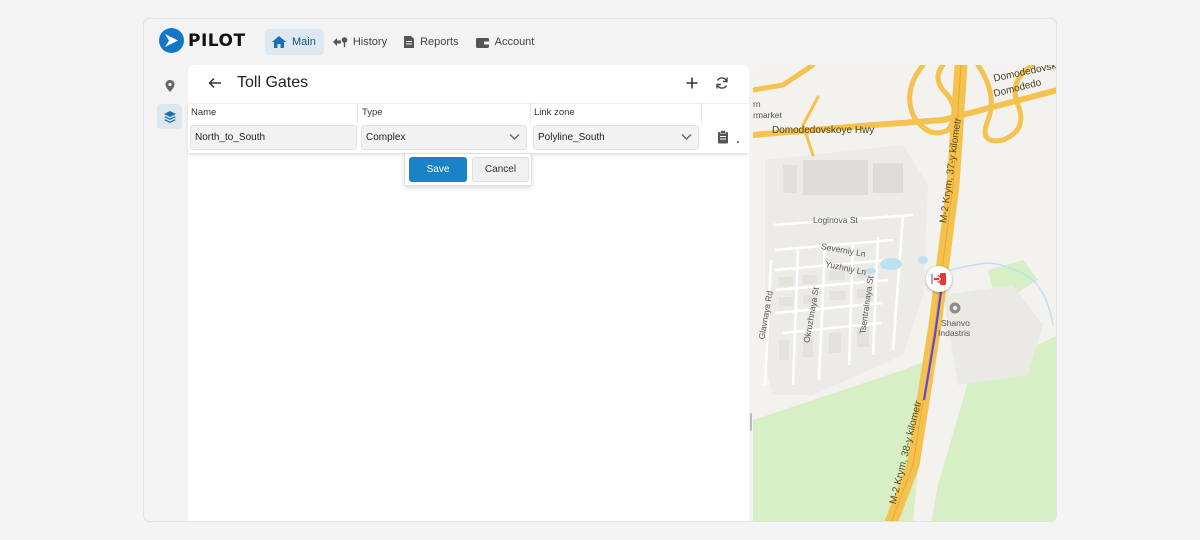 Image resolution: width=1200 pixels, height=540 pixels. What do you see at coordinates (217, 40) in the screenshot?
I see `logo-text: PILOT` at bounding box center [217, 40].